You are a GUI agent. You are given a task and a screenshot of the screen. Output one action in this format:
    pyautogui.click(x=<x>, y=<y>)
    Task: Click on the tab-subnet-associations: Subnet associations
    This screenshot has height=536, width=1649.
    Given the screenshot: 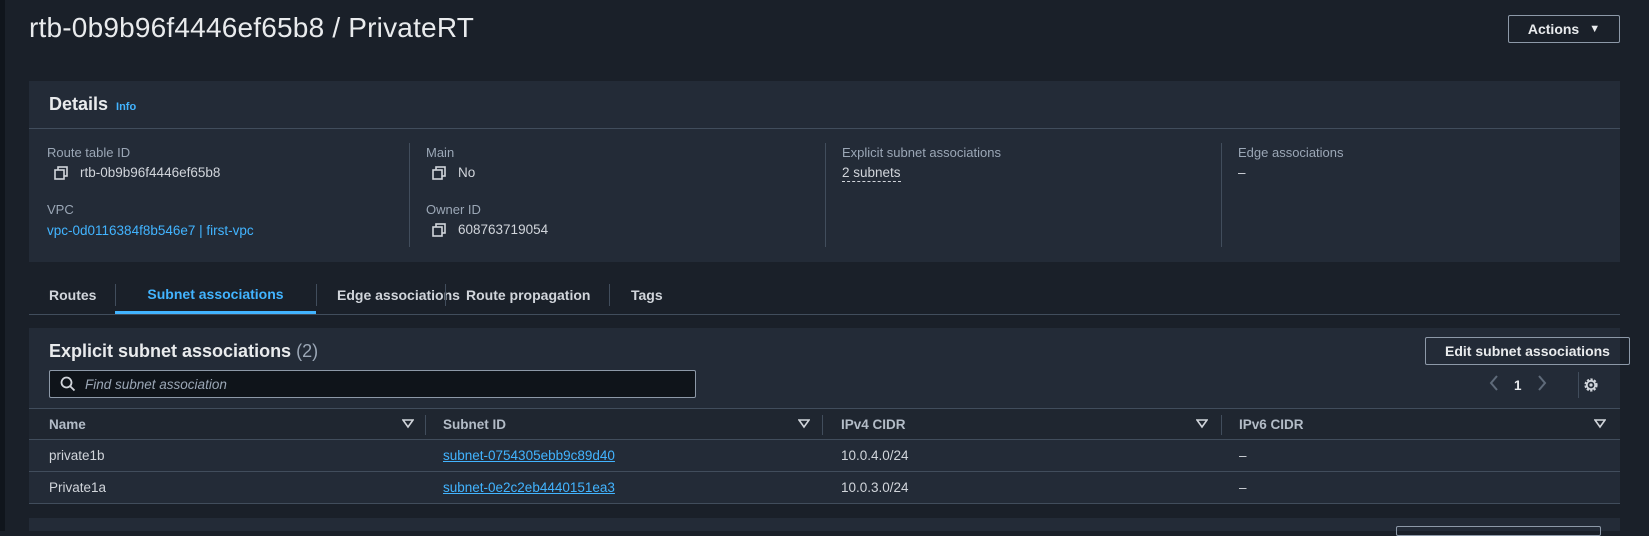 What is the action you would take?
    pyautogui.click(x=215, y=295)
    